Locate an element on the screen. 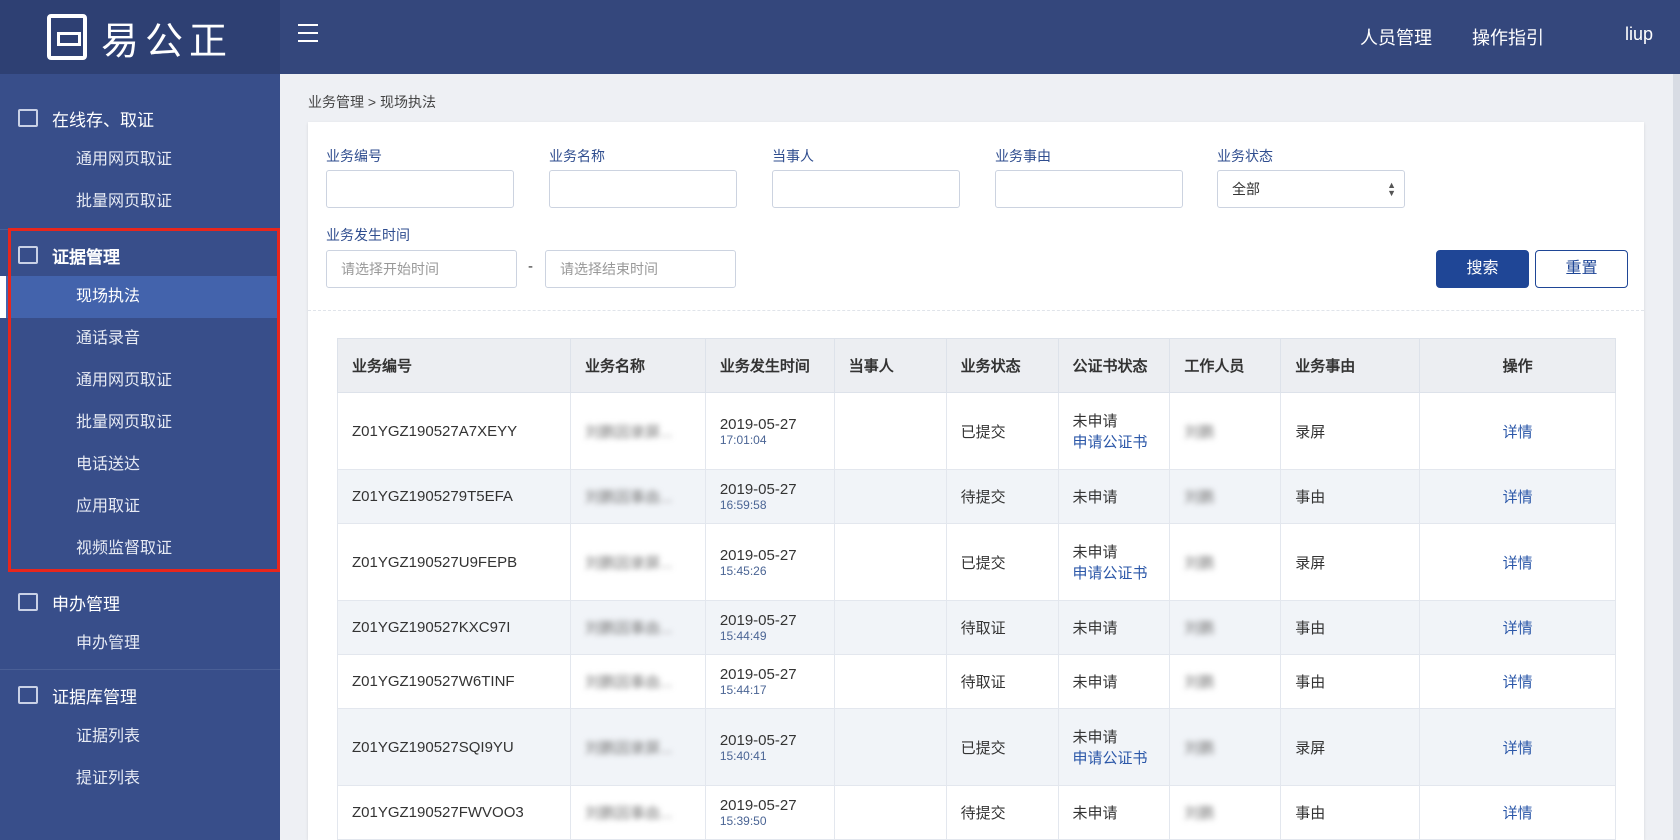  start-time-input: 请选择开始时间 is located at coordinates (421, 269).